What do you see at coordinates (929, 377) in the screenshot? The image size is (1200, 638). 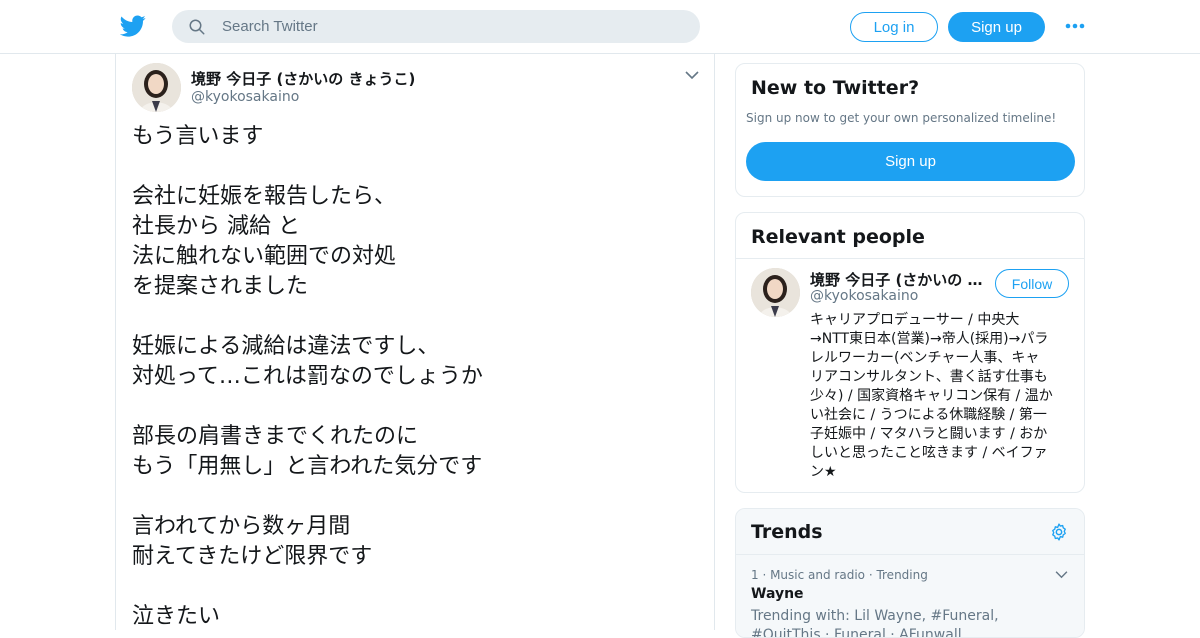 I see `bio-line: リアコンサルタント、書く話す仕事も` at bounding box center [929, 377].